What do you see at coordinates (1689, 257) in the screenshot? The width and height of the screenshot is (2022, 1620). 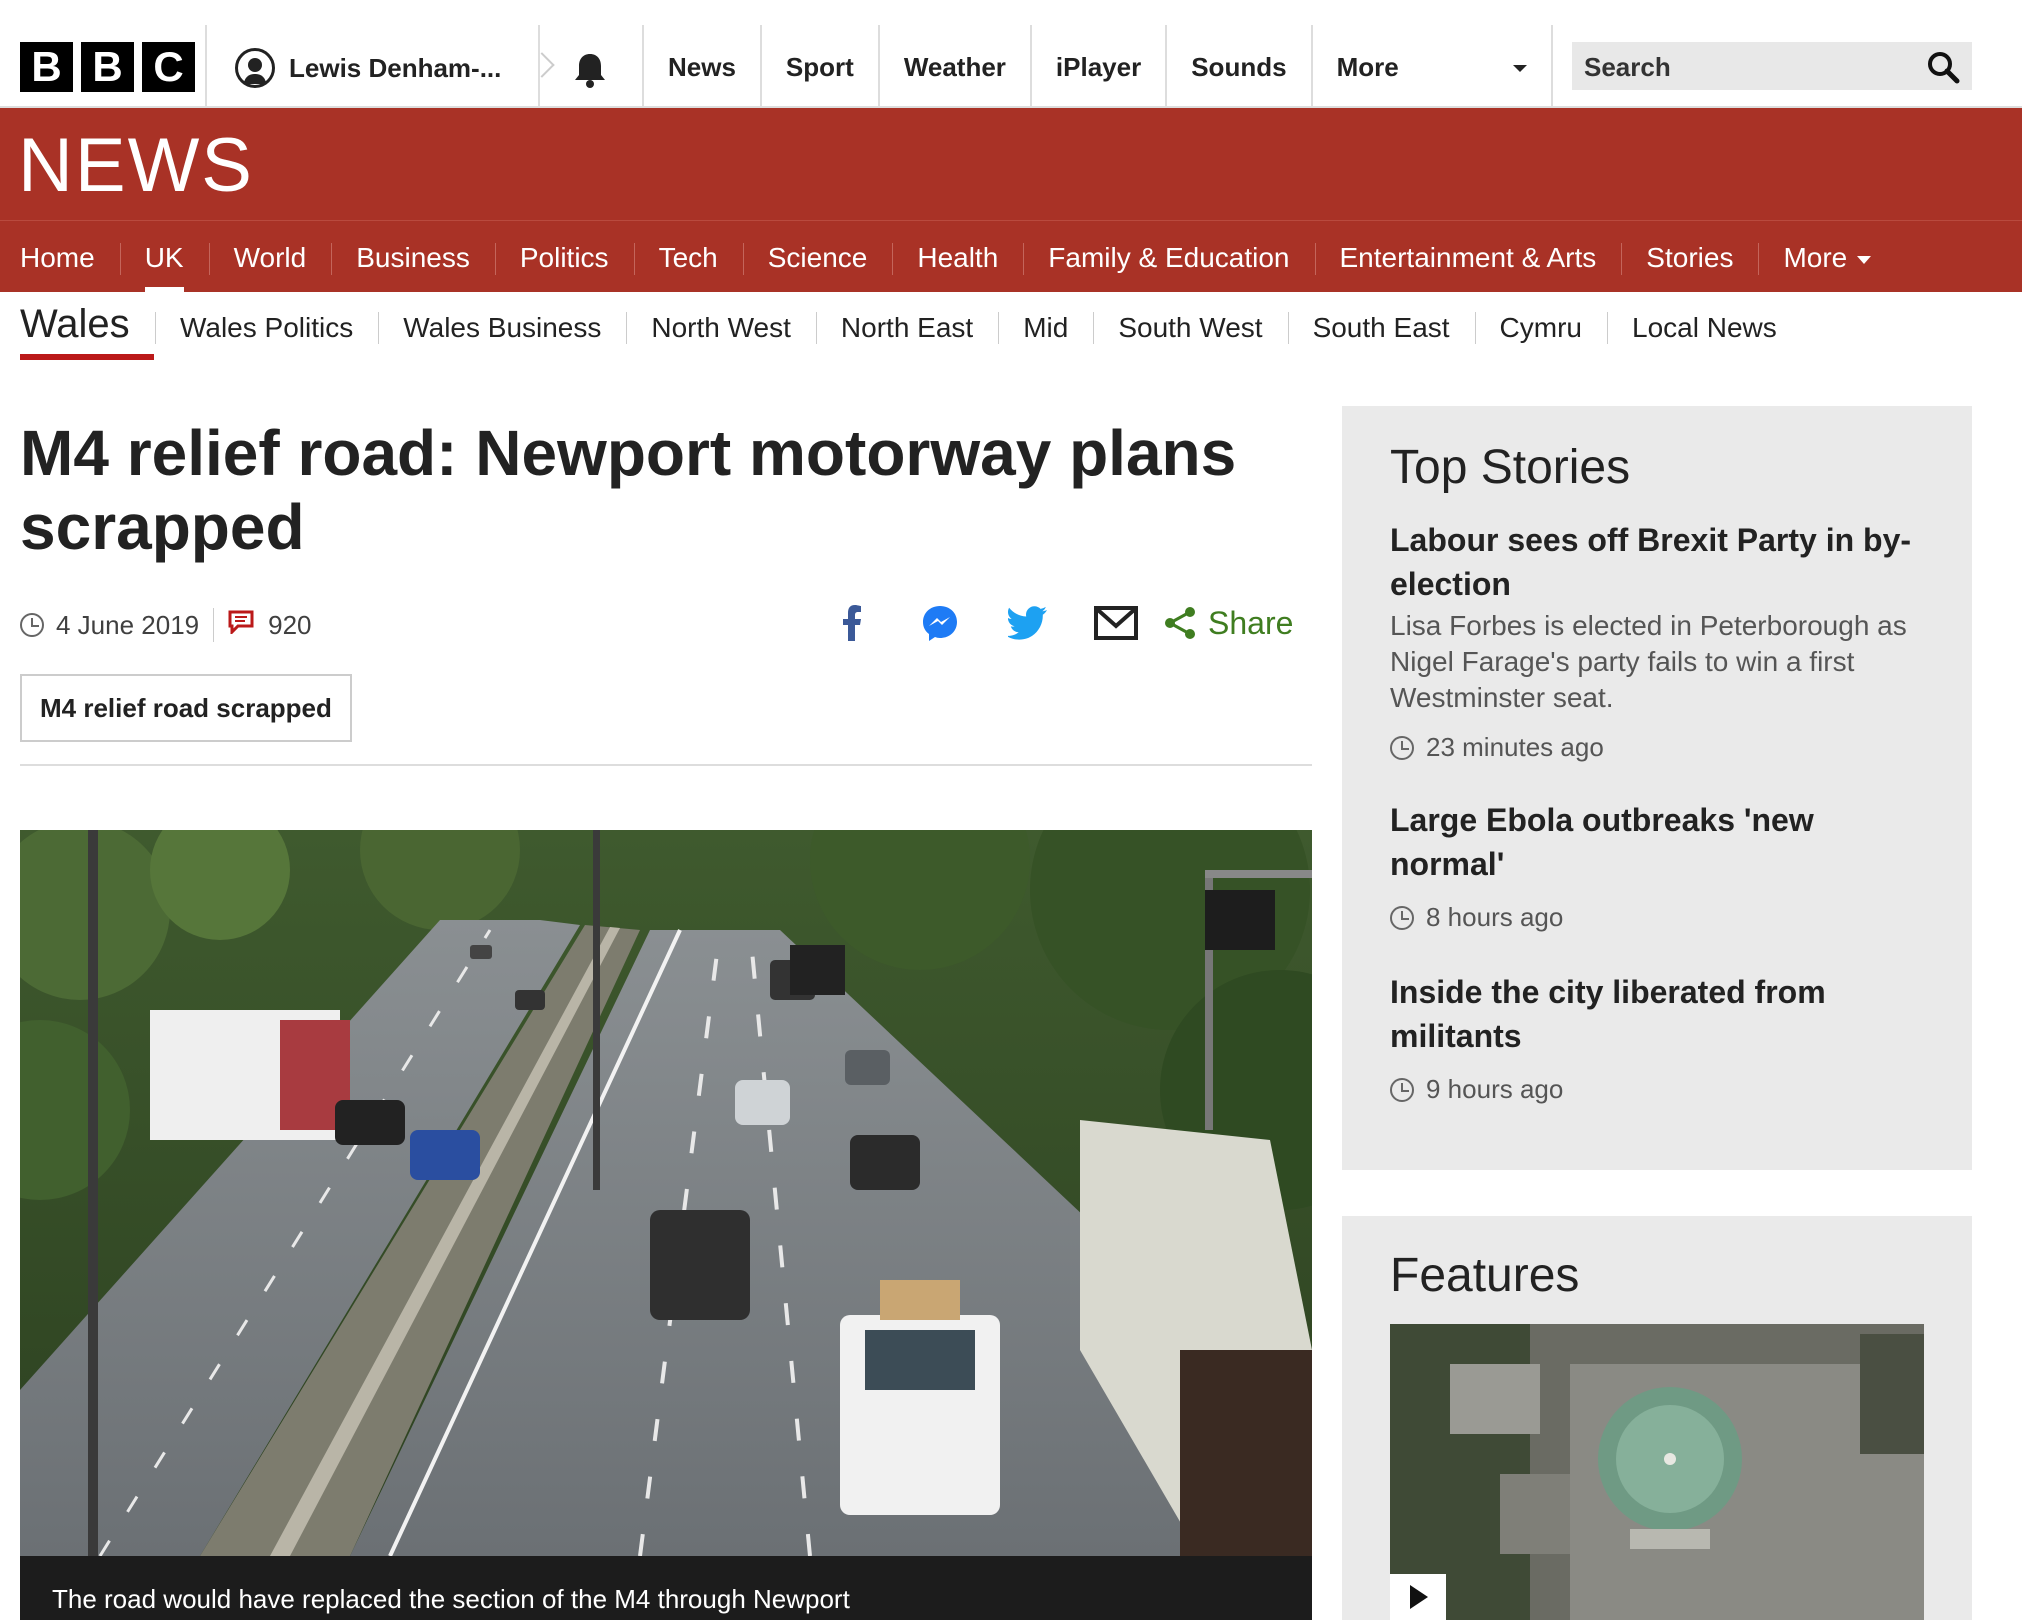 I see `nav-item-stories: Stories` at bounding box center [1689, 257].